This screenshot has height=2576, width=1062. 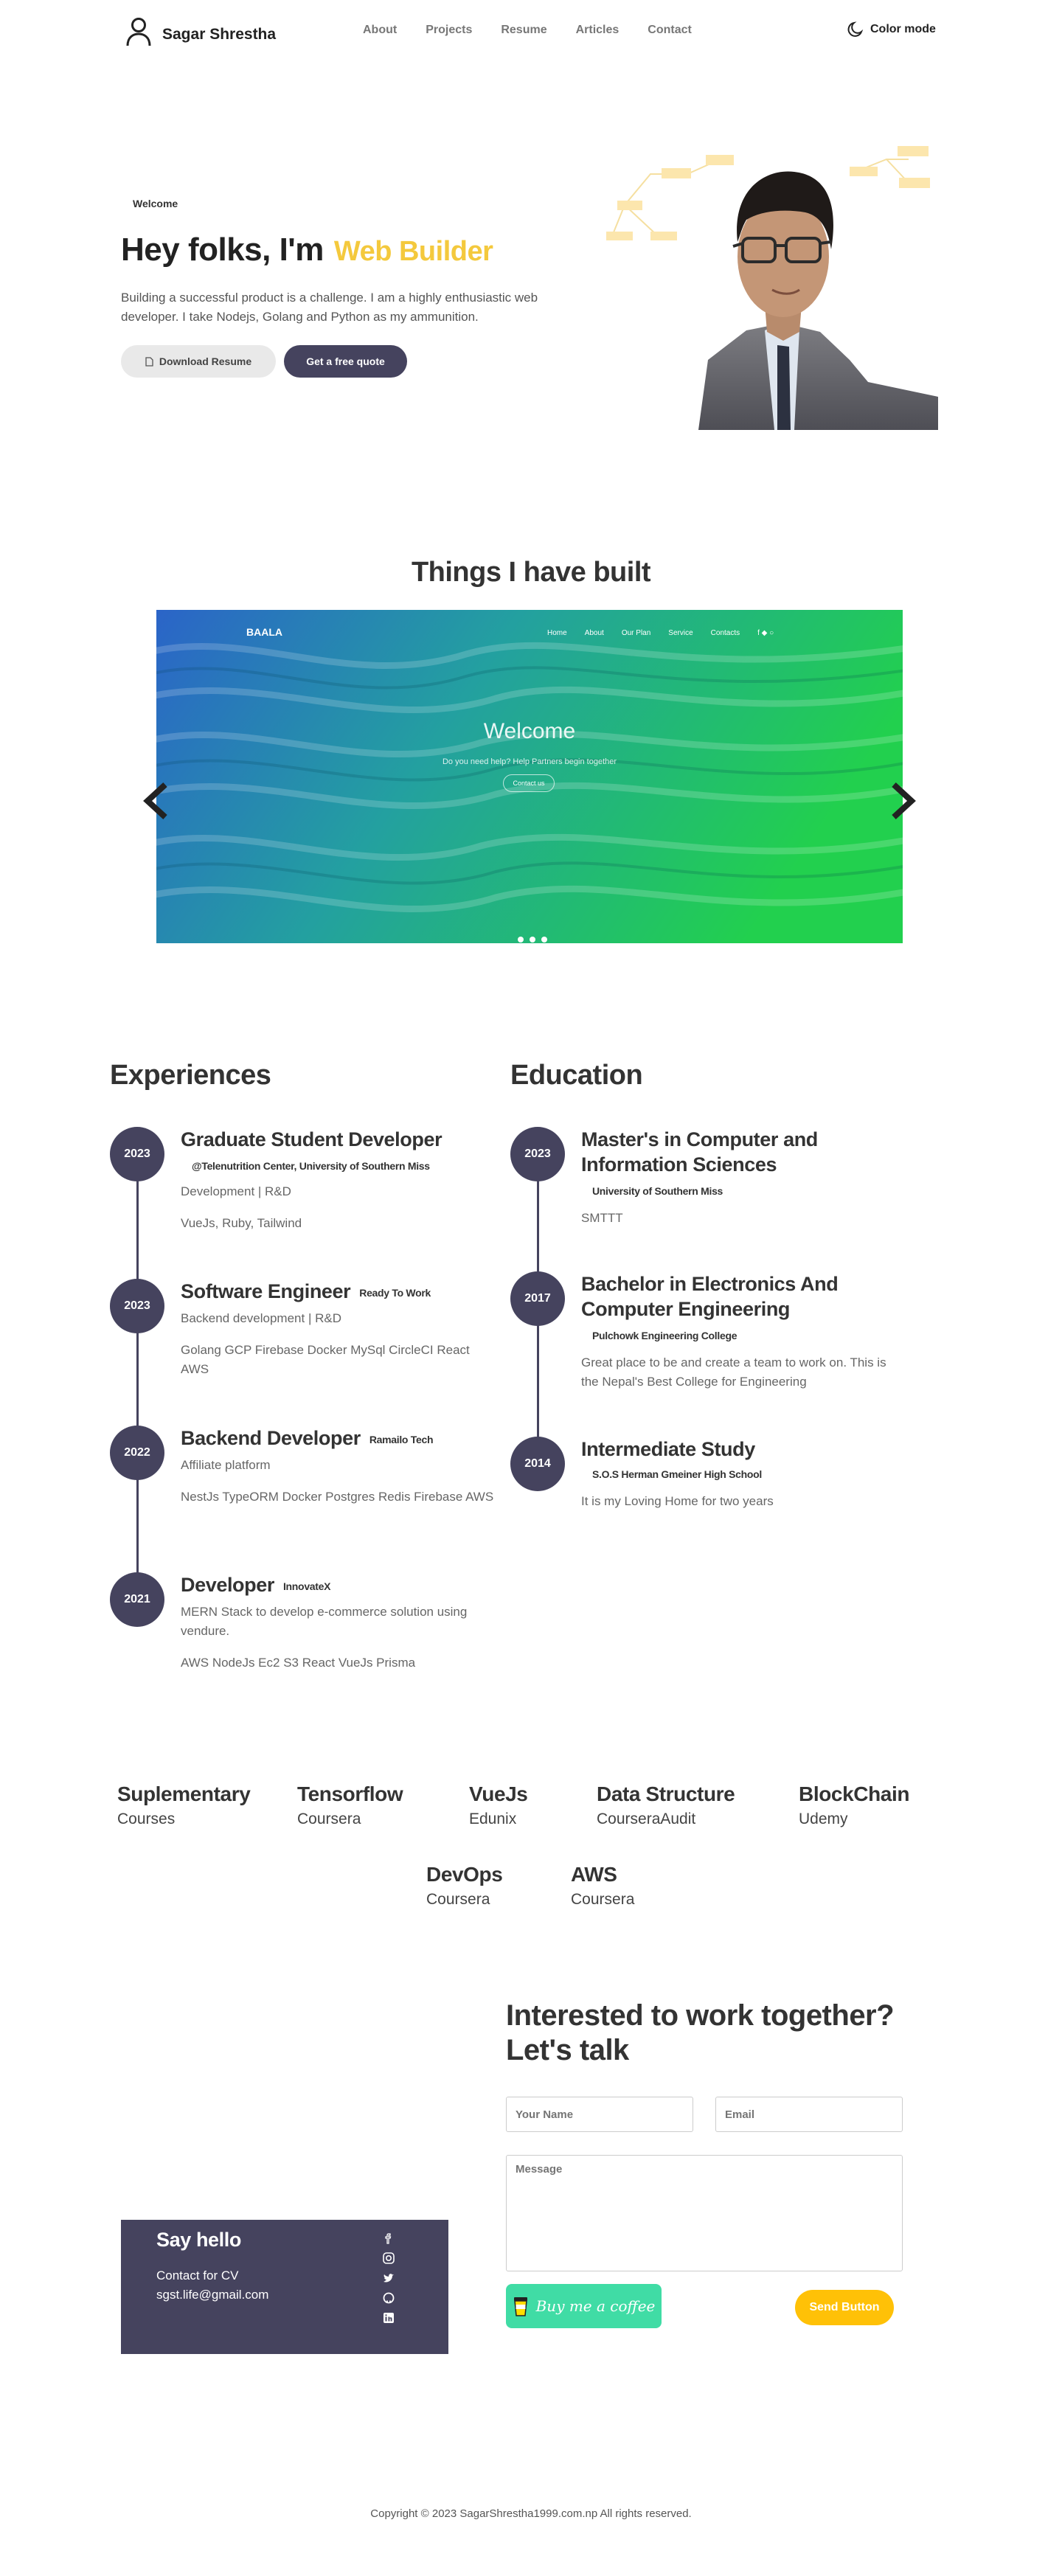 What do you see at coordinates (595, 2306) in the screenshot?
I see `buy-me-coffee-label: Buy me a coffee` at bounding box center [595, 2306].